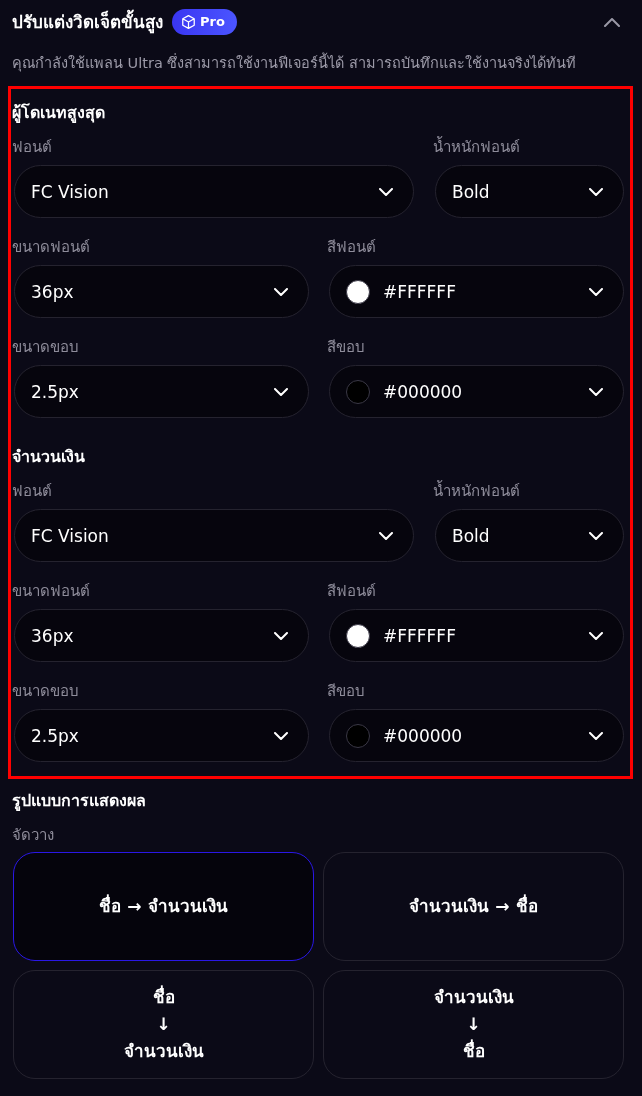 This screenshot has width=642, height=1096. What do you see at coordinates (79, 801) in the screenshot?
I see `group-title: รูปแบบการแสดงผล` at bounding box center [79, 801].